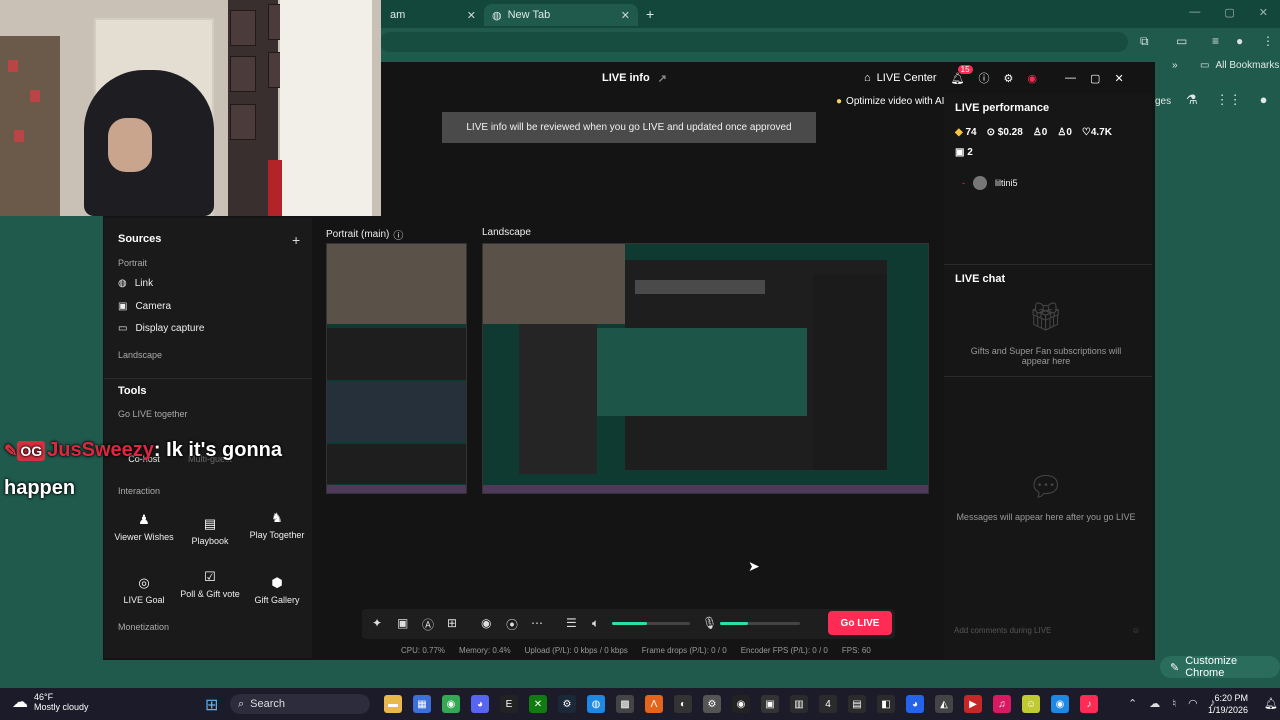 The height and width of the screenshot is (720, 1280). Describe the element at coordinates (538, 704) in the screenshot. I see `xbox-icon: ✕` at that location.